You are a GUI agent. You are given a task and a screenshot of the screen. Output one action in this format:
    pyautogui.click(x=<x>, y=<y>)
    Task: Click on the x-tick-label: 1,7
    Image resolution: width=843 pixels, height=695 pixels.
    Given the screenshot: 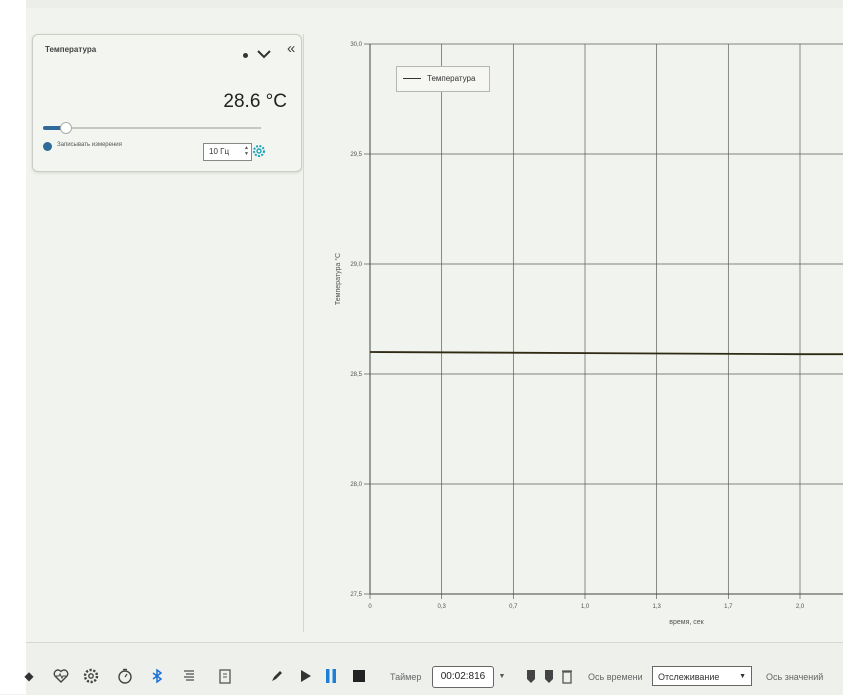 What is the action you would take?
    pyautogui.click(x=728, y=607)
    